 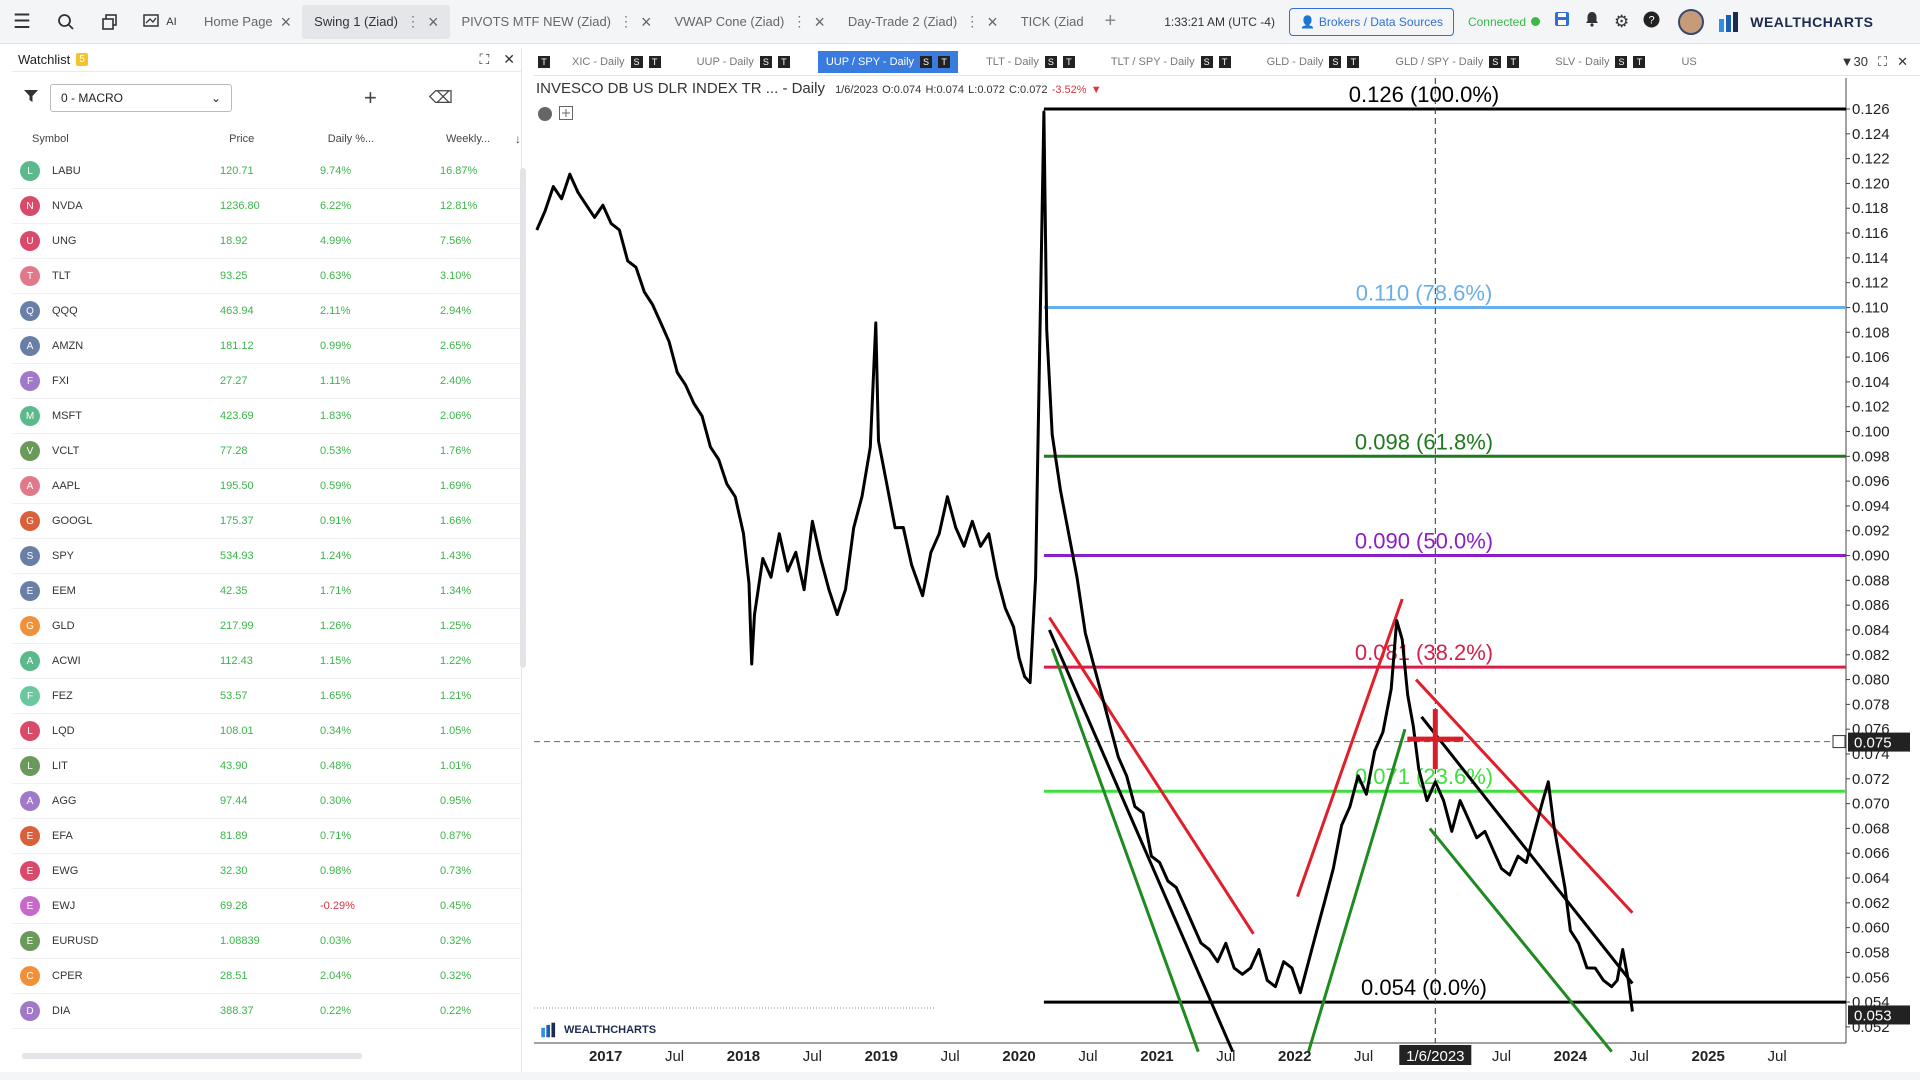 I want to click on table-row: F FXI 27.27 1.11% 2.40%, so click(x=266, y=381).